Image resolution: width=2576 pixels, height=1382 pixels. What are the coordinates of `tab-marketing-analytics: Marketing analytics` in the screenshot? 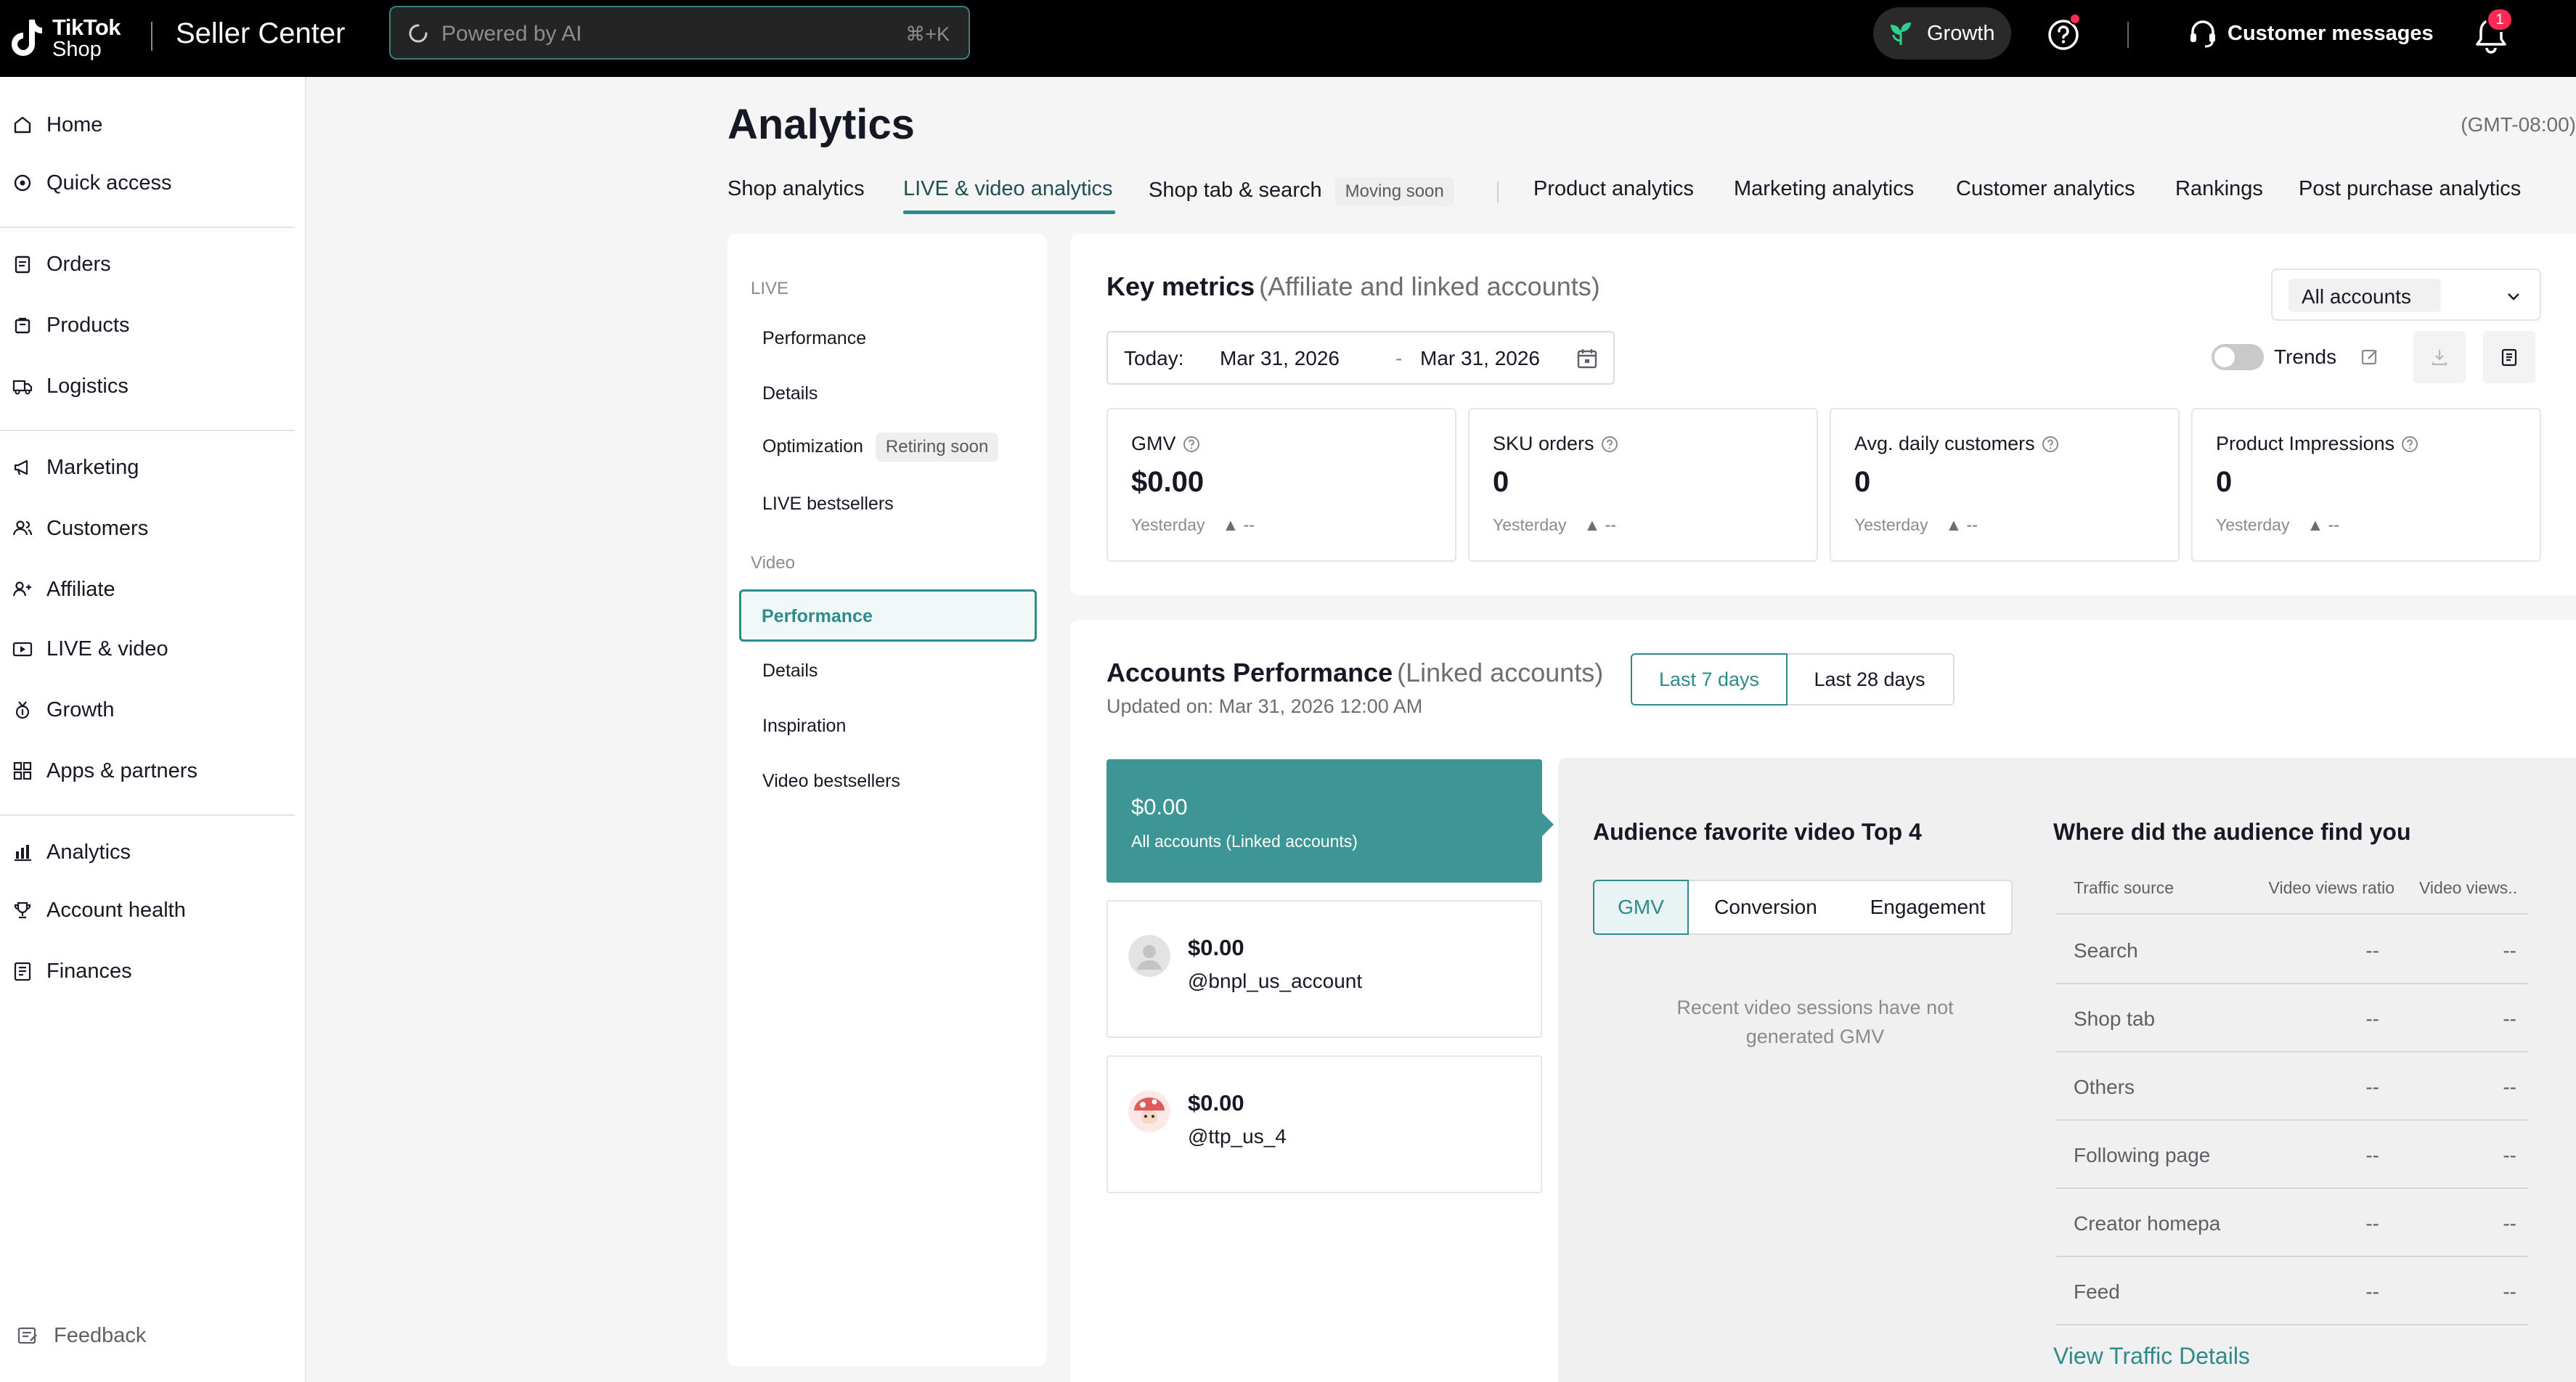 It's located at (1824, 189).